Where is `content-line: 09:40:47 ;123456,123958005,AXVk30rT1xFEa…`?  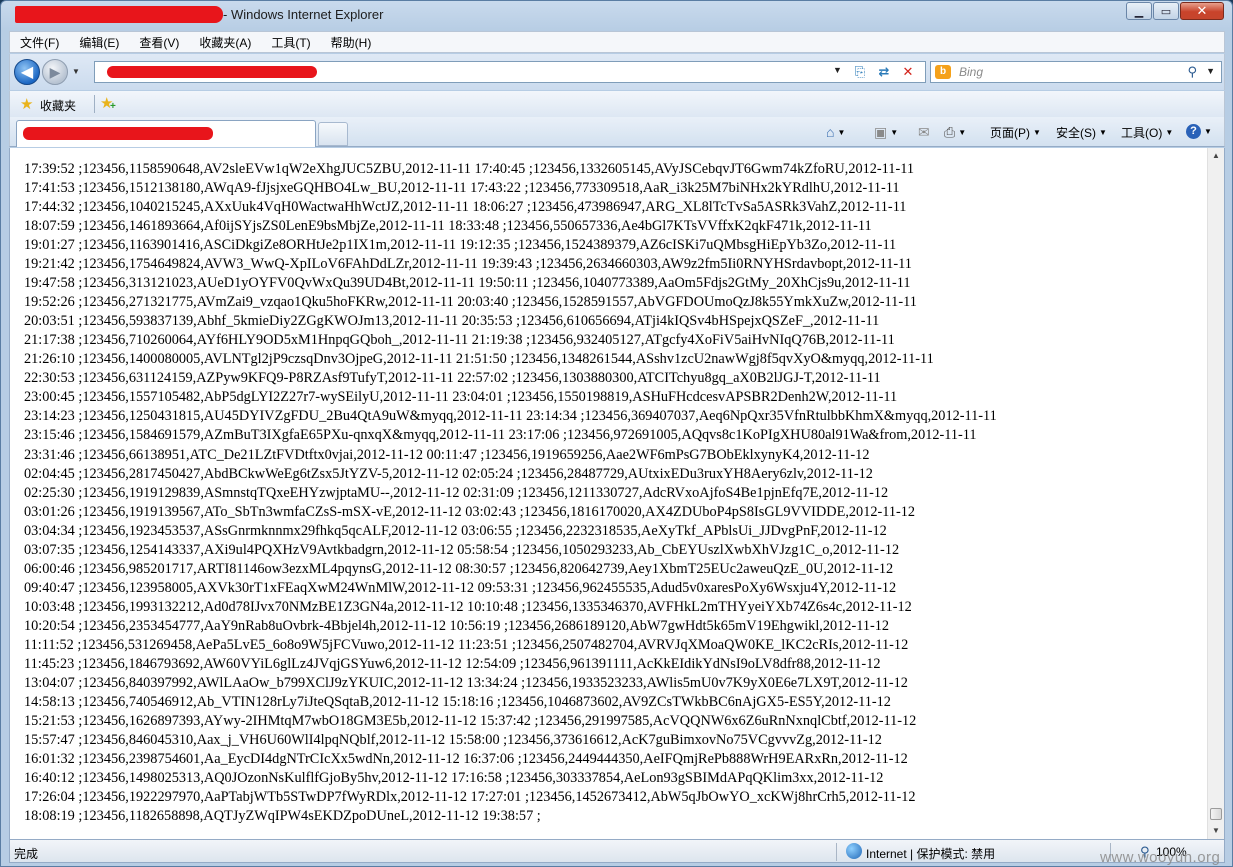 content-line: 09:40:47 ;123456,123958005,AXVk30rT1xFEa… is located at coordinates (460, 587).